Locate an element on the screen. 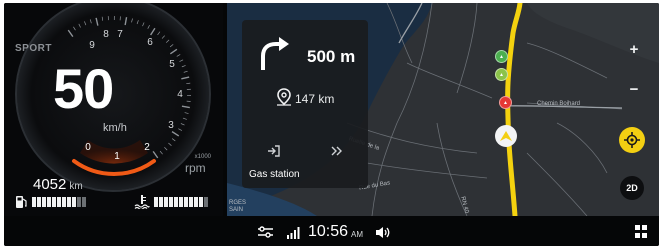 The image size is (662, 249). volume-icon is located at coordinates (382, 232).